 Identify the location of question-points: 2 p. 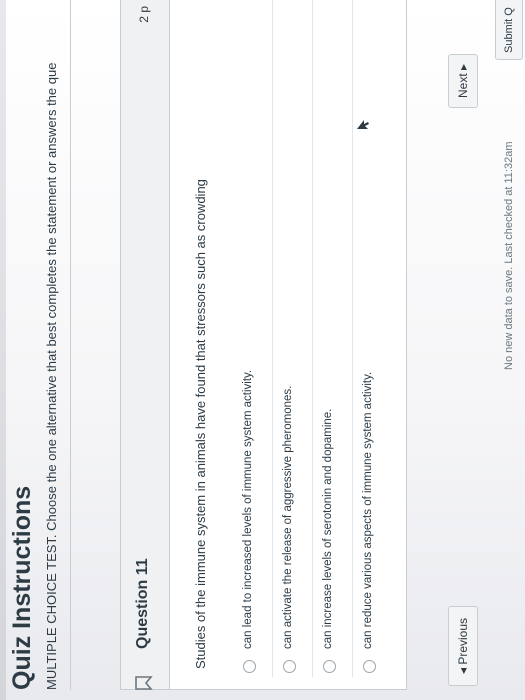
(144, 14).